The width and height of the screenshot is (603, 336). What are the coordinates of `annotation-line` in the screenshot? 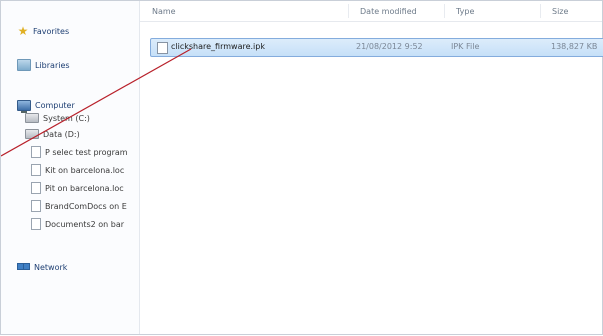 It's located at (96, 102).